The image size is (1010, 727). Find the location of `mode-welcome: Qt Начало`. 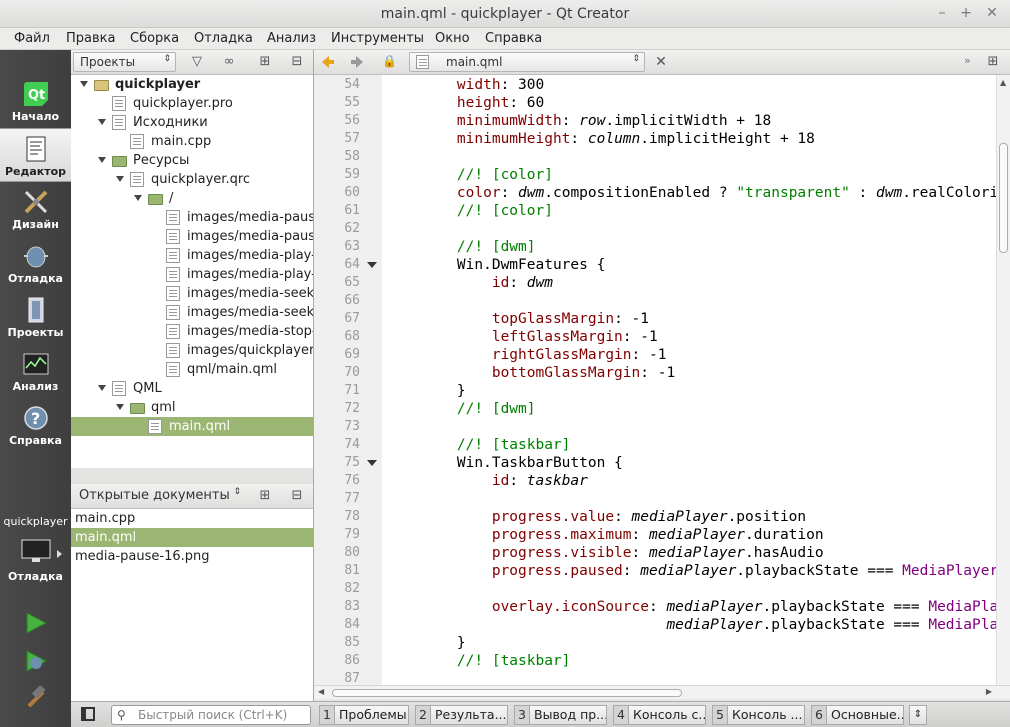

mode-welcome: Qt Начало is located at coordinates (35, 101).